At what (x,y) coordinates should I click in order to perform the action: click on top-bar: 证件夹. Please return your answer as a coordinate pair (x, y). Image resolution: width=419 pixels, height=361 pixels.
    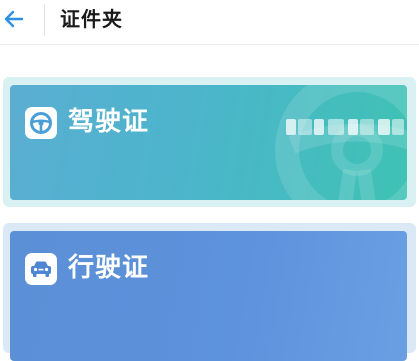
    Looking at the image, I should click on (209, 22).